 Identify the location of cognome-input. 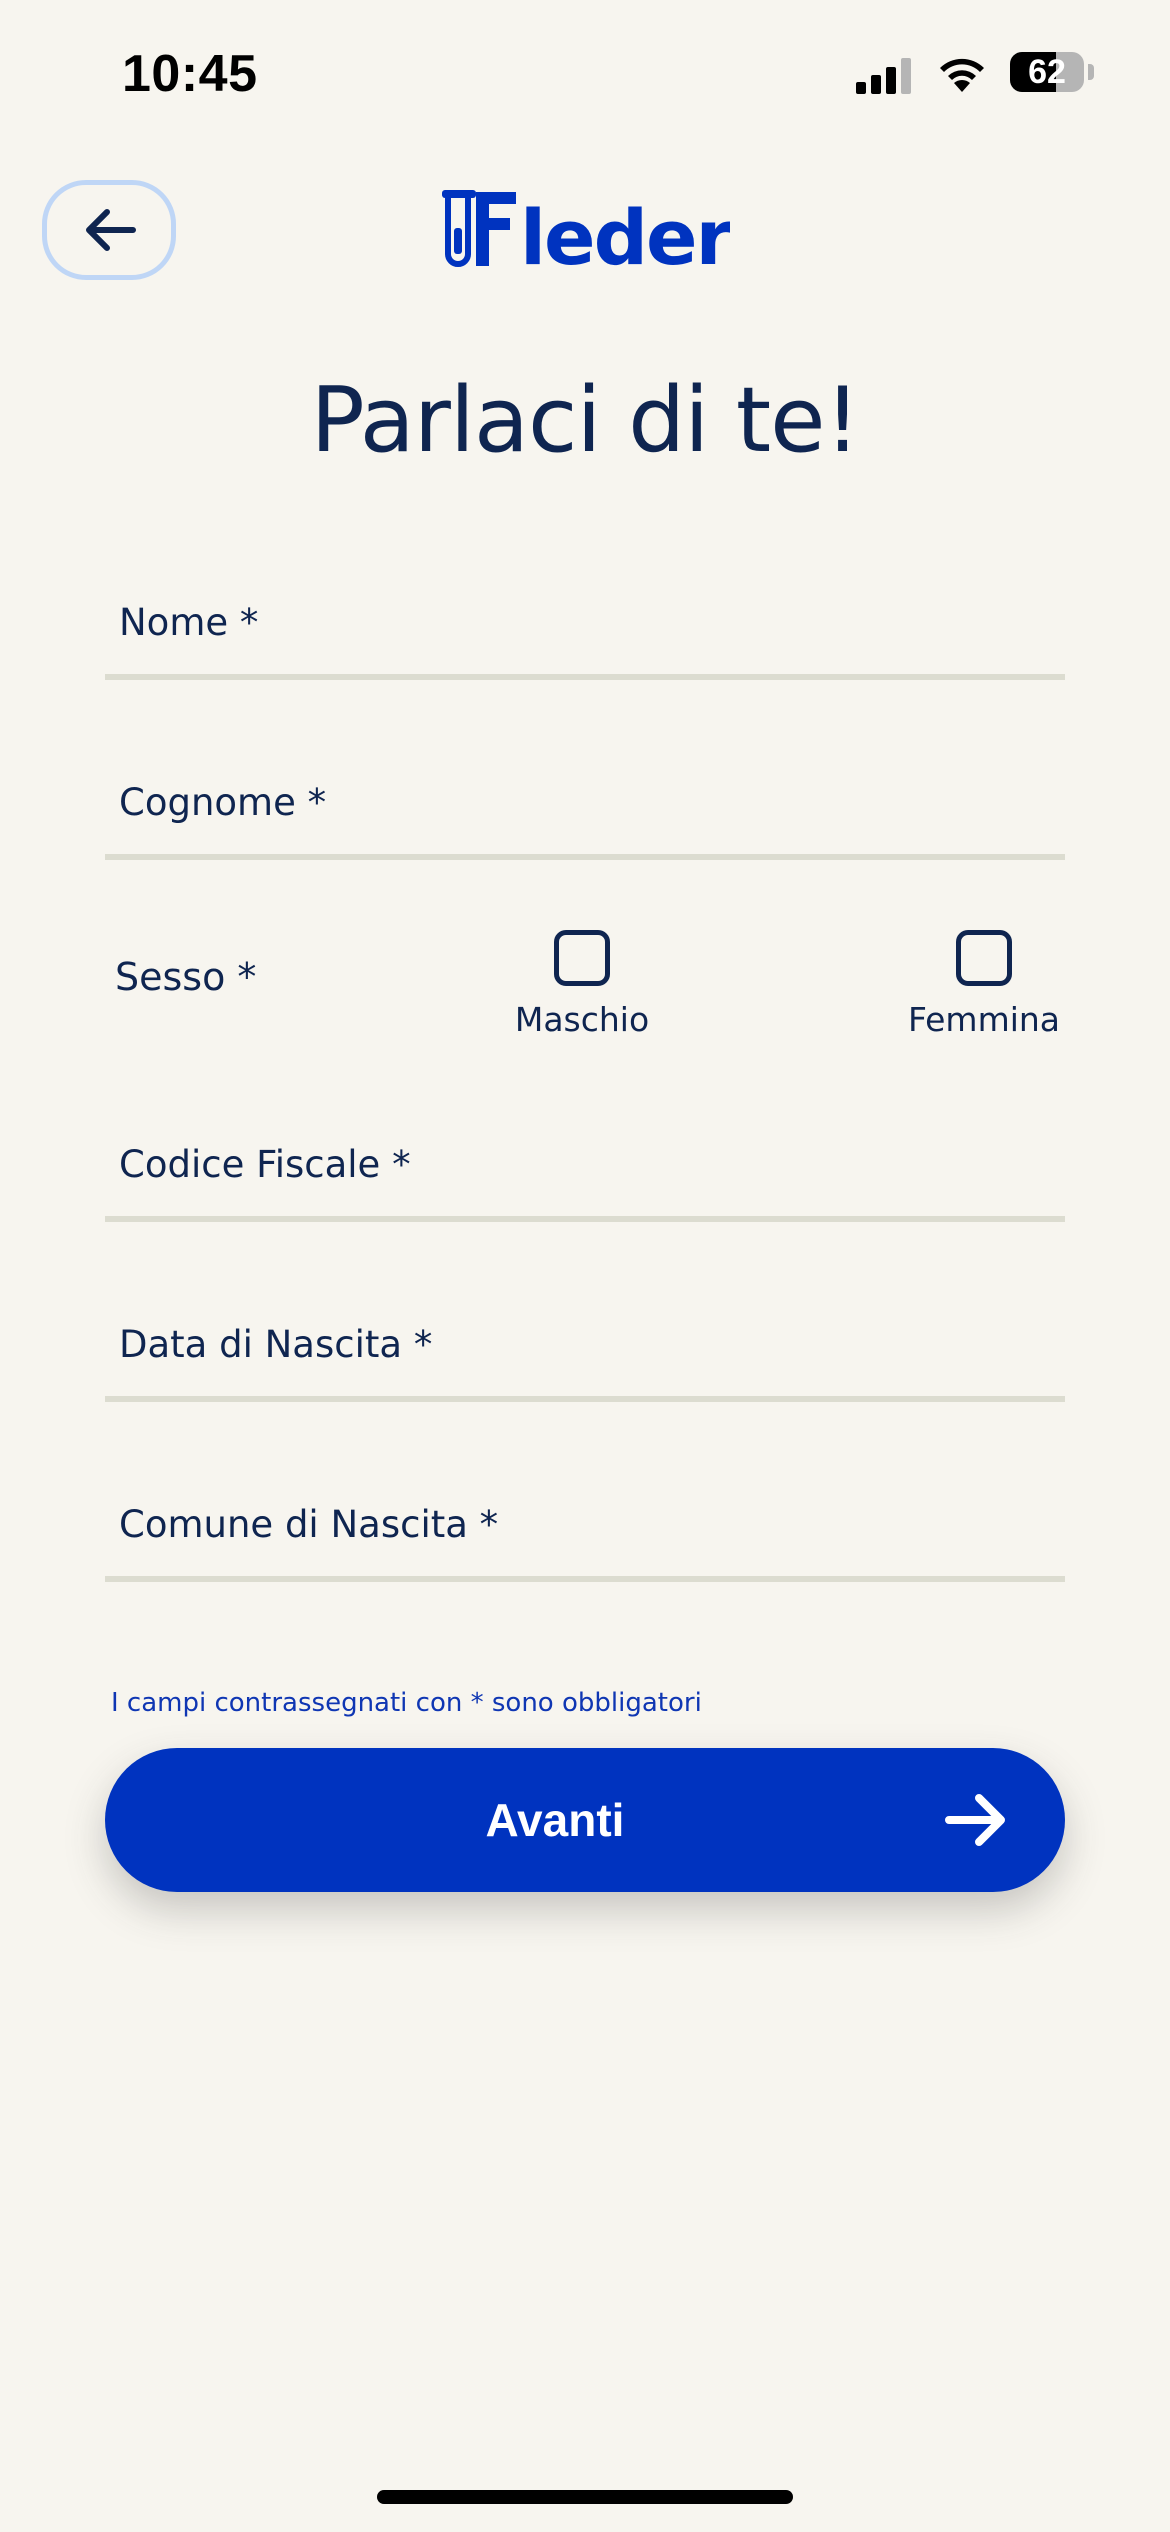
(585, 802).